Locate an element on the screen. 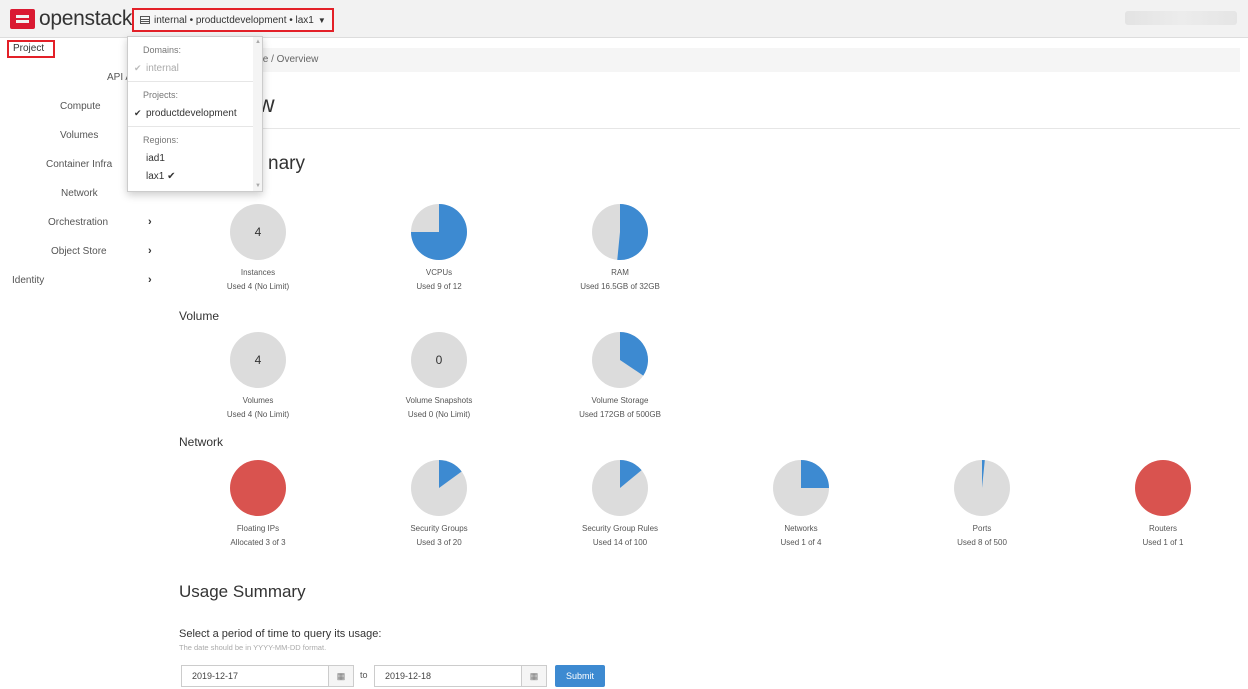 The height and width of the screenshot is (689, 1248). limit-title: Security Groups is located at coordinates (439, 528).